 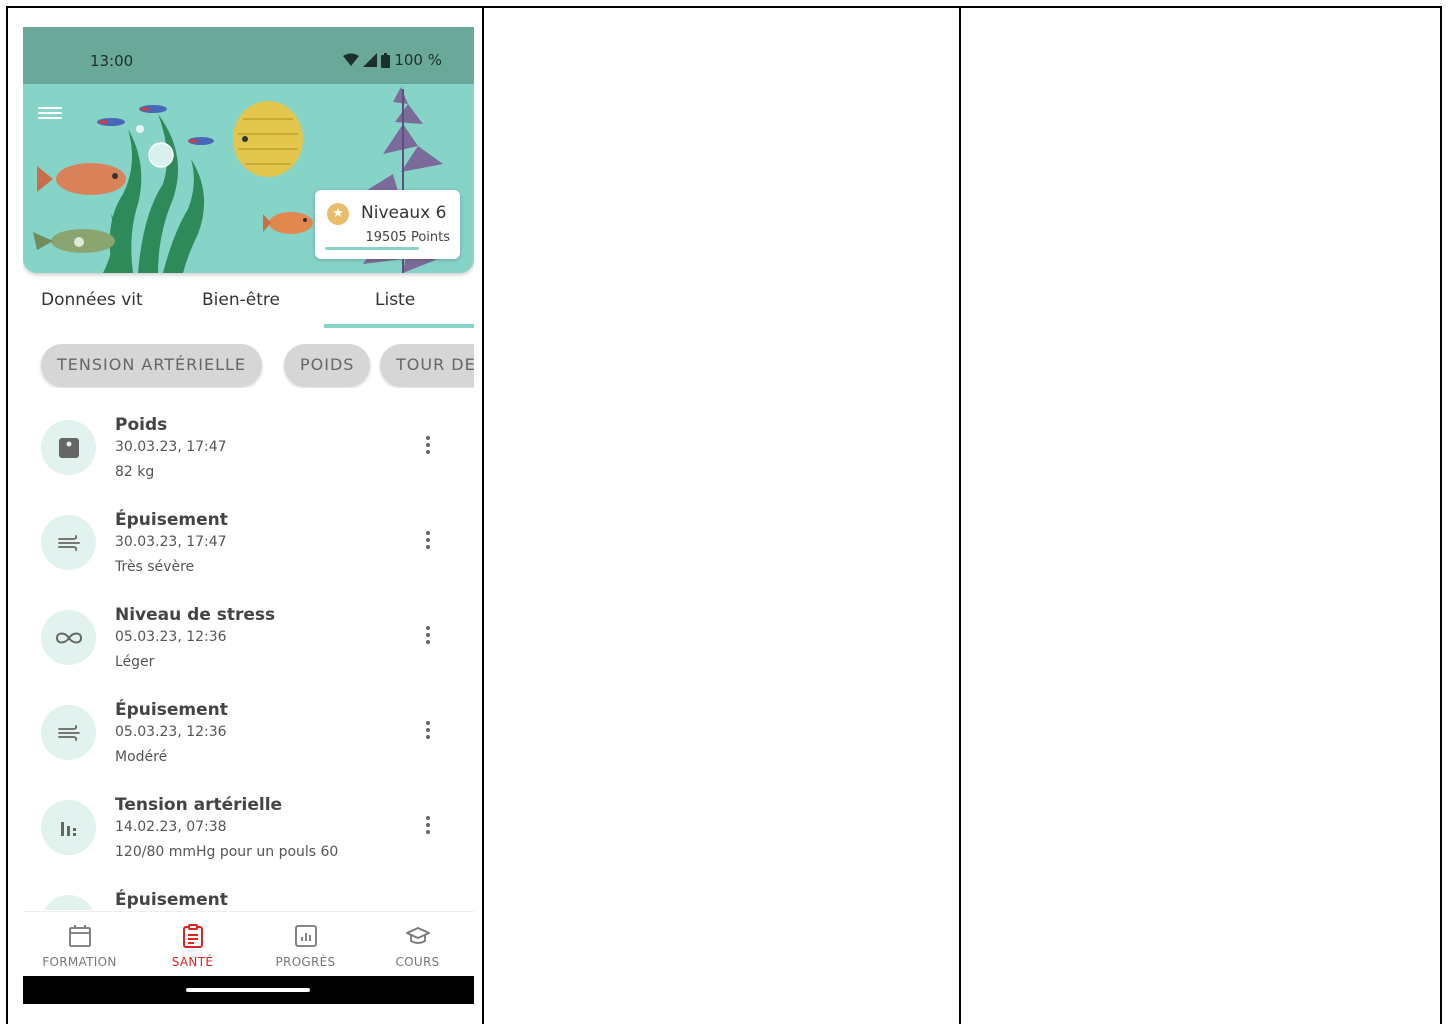 What do you see at coordinates (141, 757) in the screenshot?
I see `item-value: Modéré` at bounding box center [141, 757].